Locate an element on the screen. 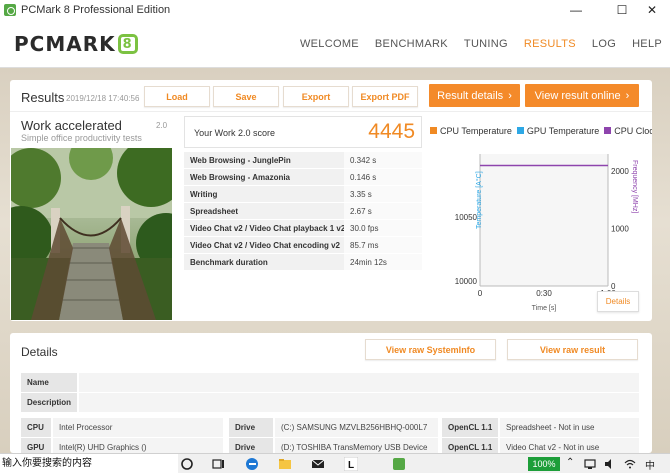 This screenshot has width=670, height=473. subtest-row: Benchmark duration 24min 12s is located at coordinates (303, 262).